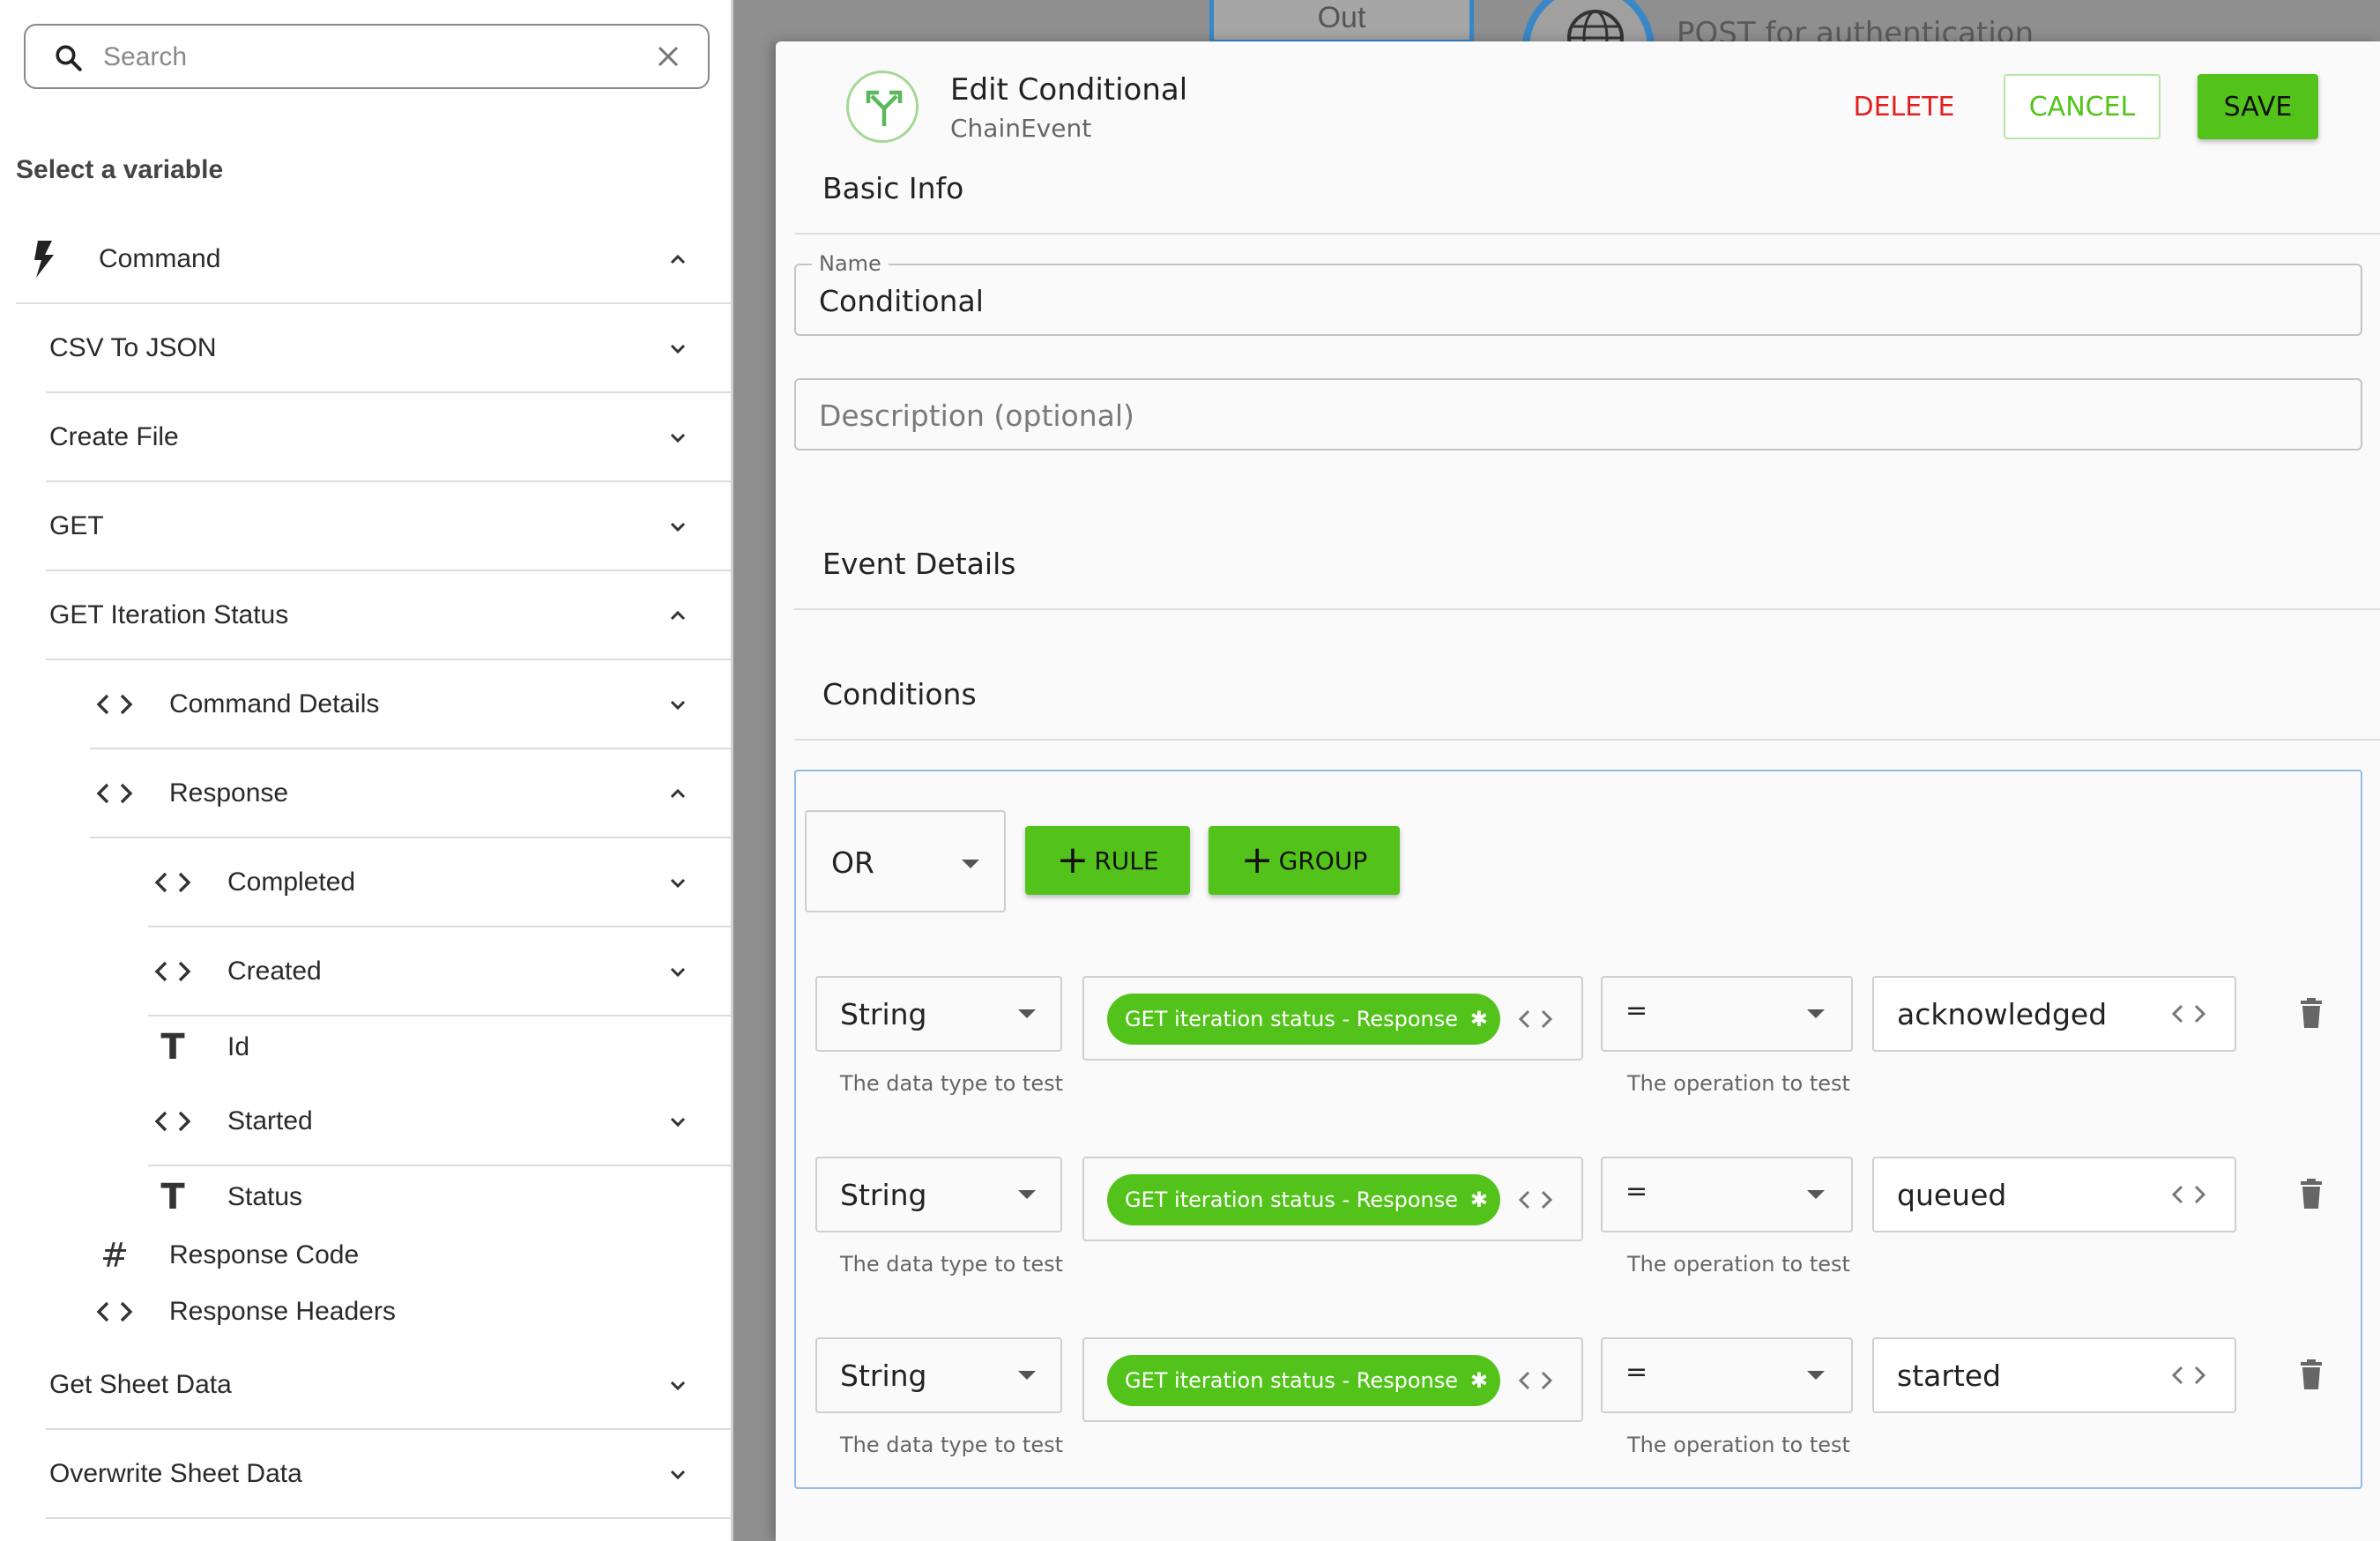 This screenshot has width=2380, height=1541. What do you see at coordinates (668, 56) in the screenshot?
I see `clear-search-icon` at bounding box center [668, 56].